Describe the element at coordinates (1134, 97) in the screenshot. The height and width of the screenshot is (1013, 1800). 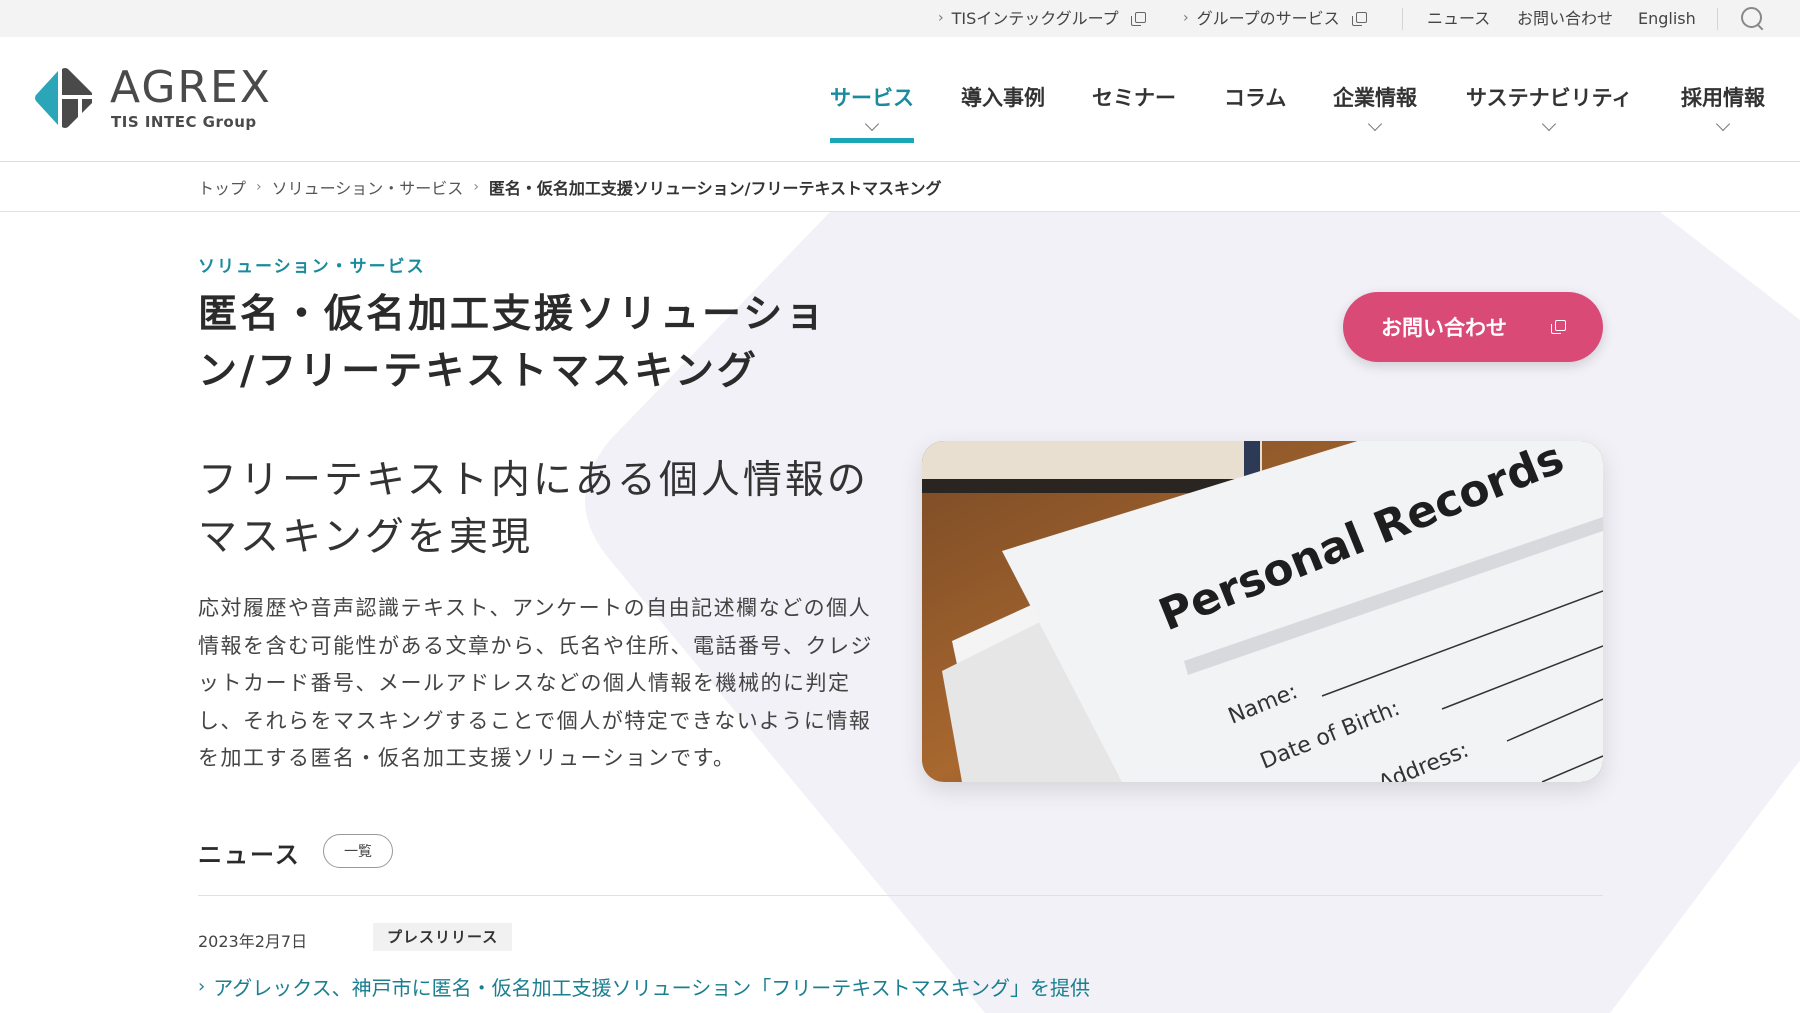
I see `nav-seminars: セミナー` at that location.